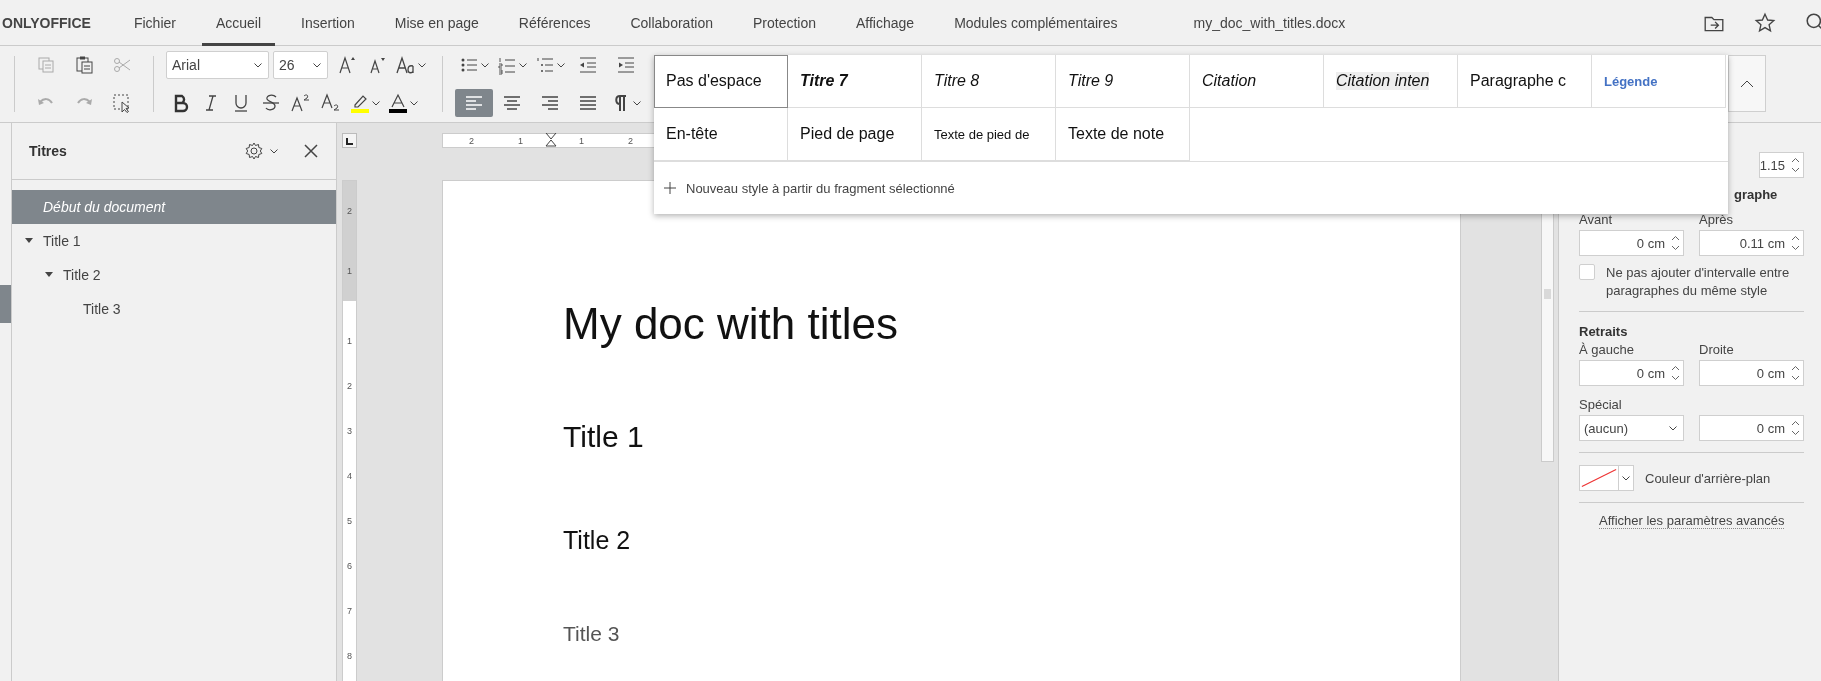 This screenshot has height=681, width=1821. Describe the element at coordinates (300, 65) in the screenshot. I see `font-size-select: 26` at that location.